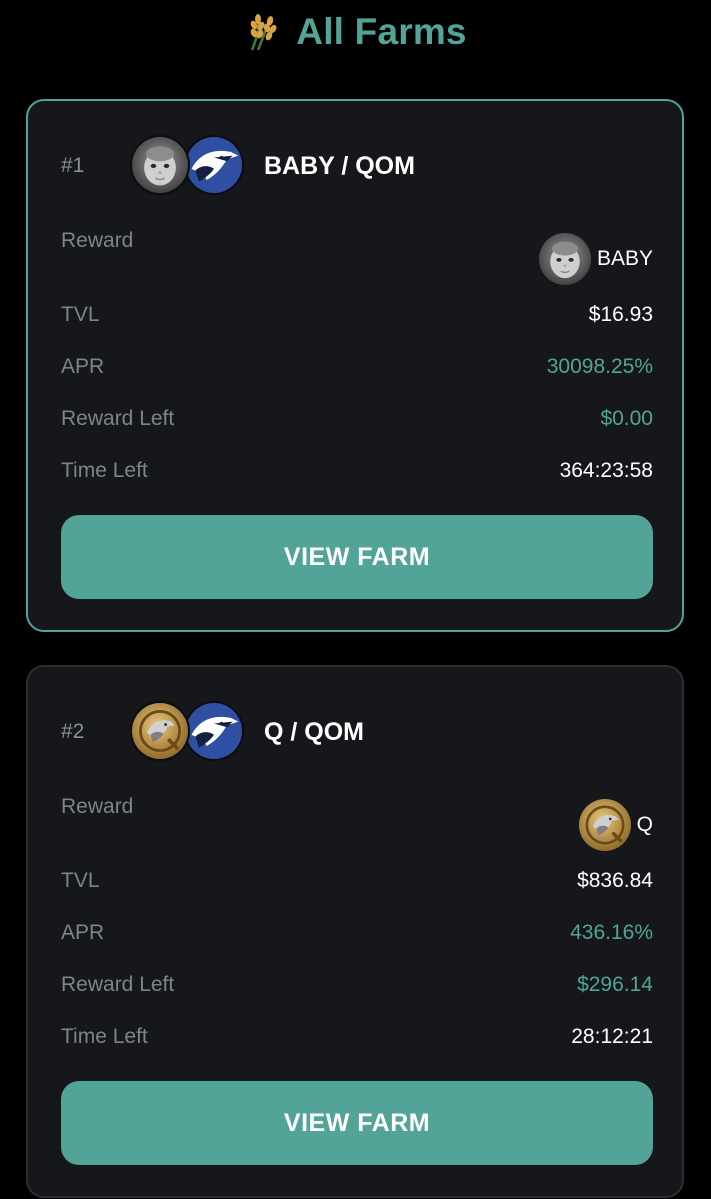 The height and width of the screenshot is (1199, 711). I want to click on farm-card-header: #2 Q / QOM, so click(355, 732).